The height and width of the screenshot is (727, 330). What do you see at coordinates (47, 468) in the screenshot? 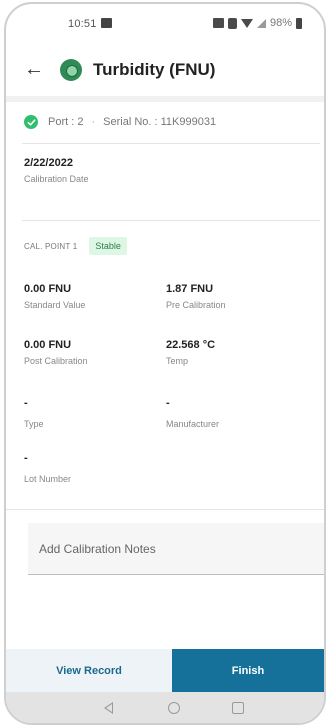
I see `lot-number-field: - Lot Number` at bounding box center [47, 468].